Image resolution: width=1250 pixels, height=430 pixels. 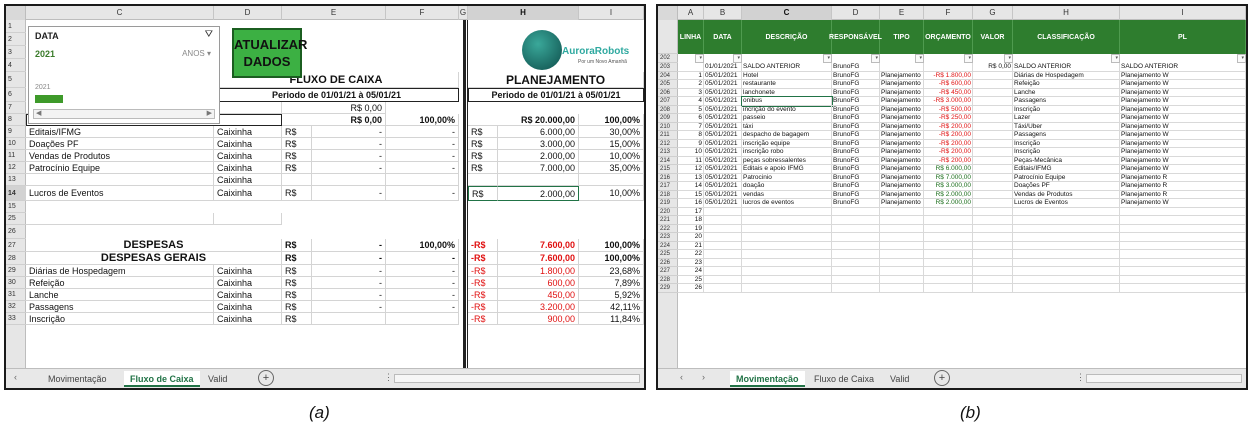 I want to click on cell-orc: -R$ 1.800,00, so click(x=948, y=75).